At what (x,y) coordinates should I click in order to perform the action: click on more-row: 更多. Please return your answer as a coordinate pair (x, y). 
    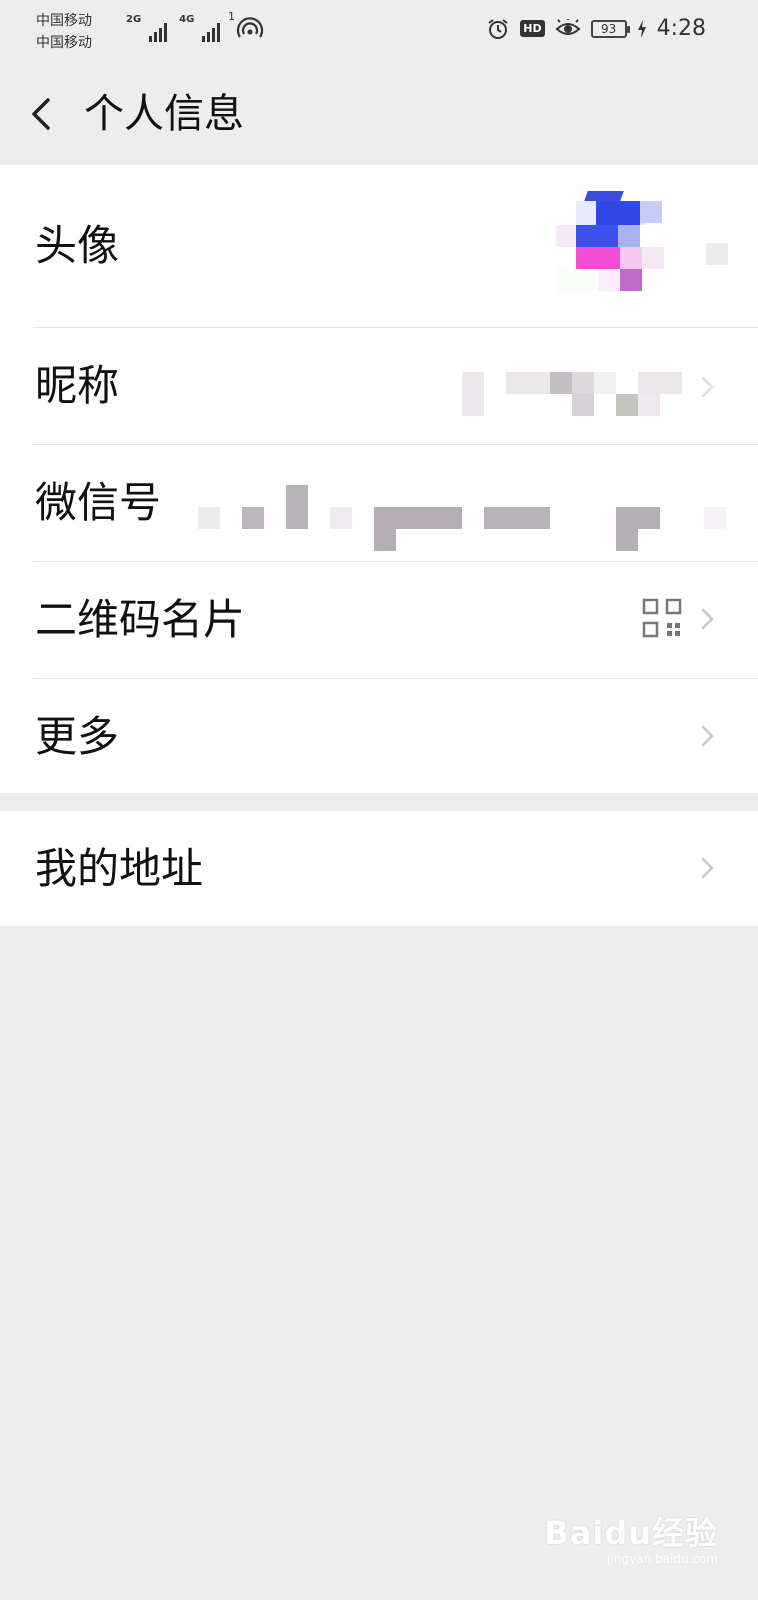
    Looking at the image, I should click on (379, 736).